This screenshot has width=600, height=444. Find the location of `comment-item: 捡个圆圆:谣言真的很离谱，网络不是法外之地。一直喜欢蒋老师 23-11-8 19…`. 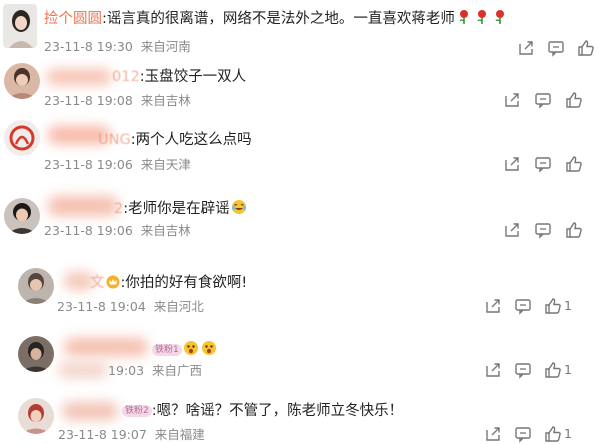

comment-item: 捡个圆圆:谣言真的很离谱，网络不是法外之地。一直喜欢蒋老师 23-11-8 19… is located at coordinates (300, 30).